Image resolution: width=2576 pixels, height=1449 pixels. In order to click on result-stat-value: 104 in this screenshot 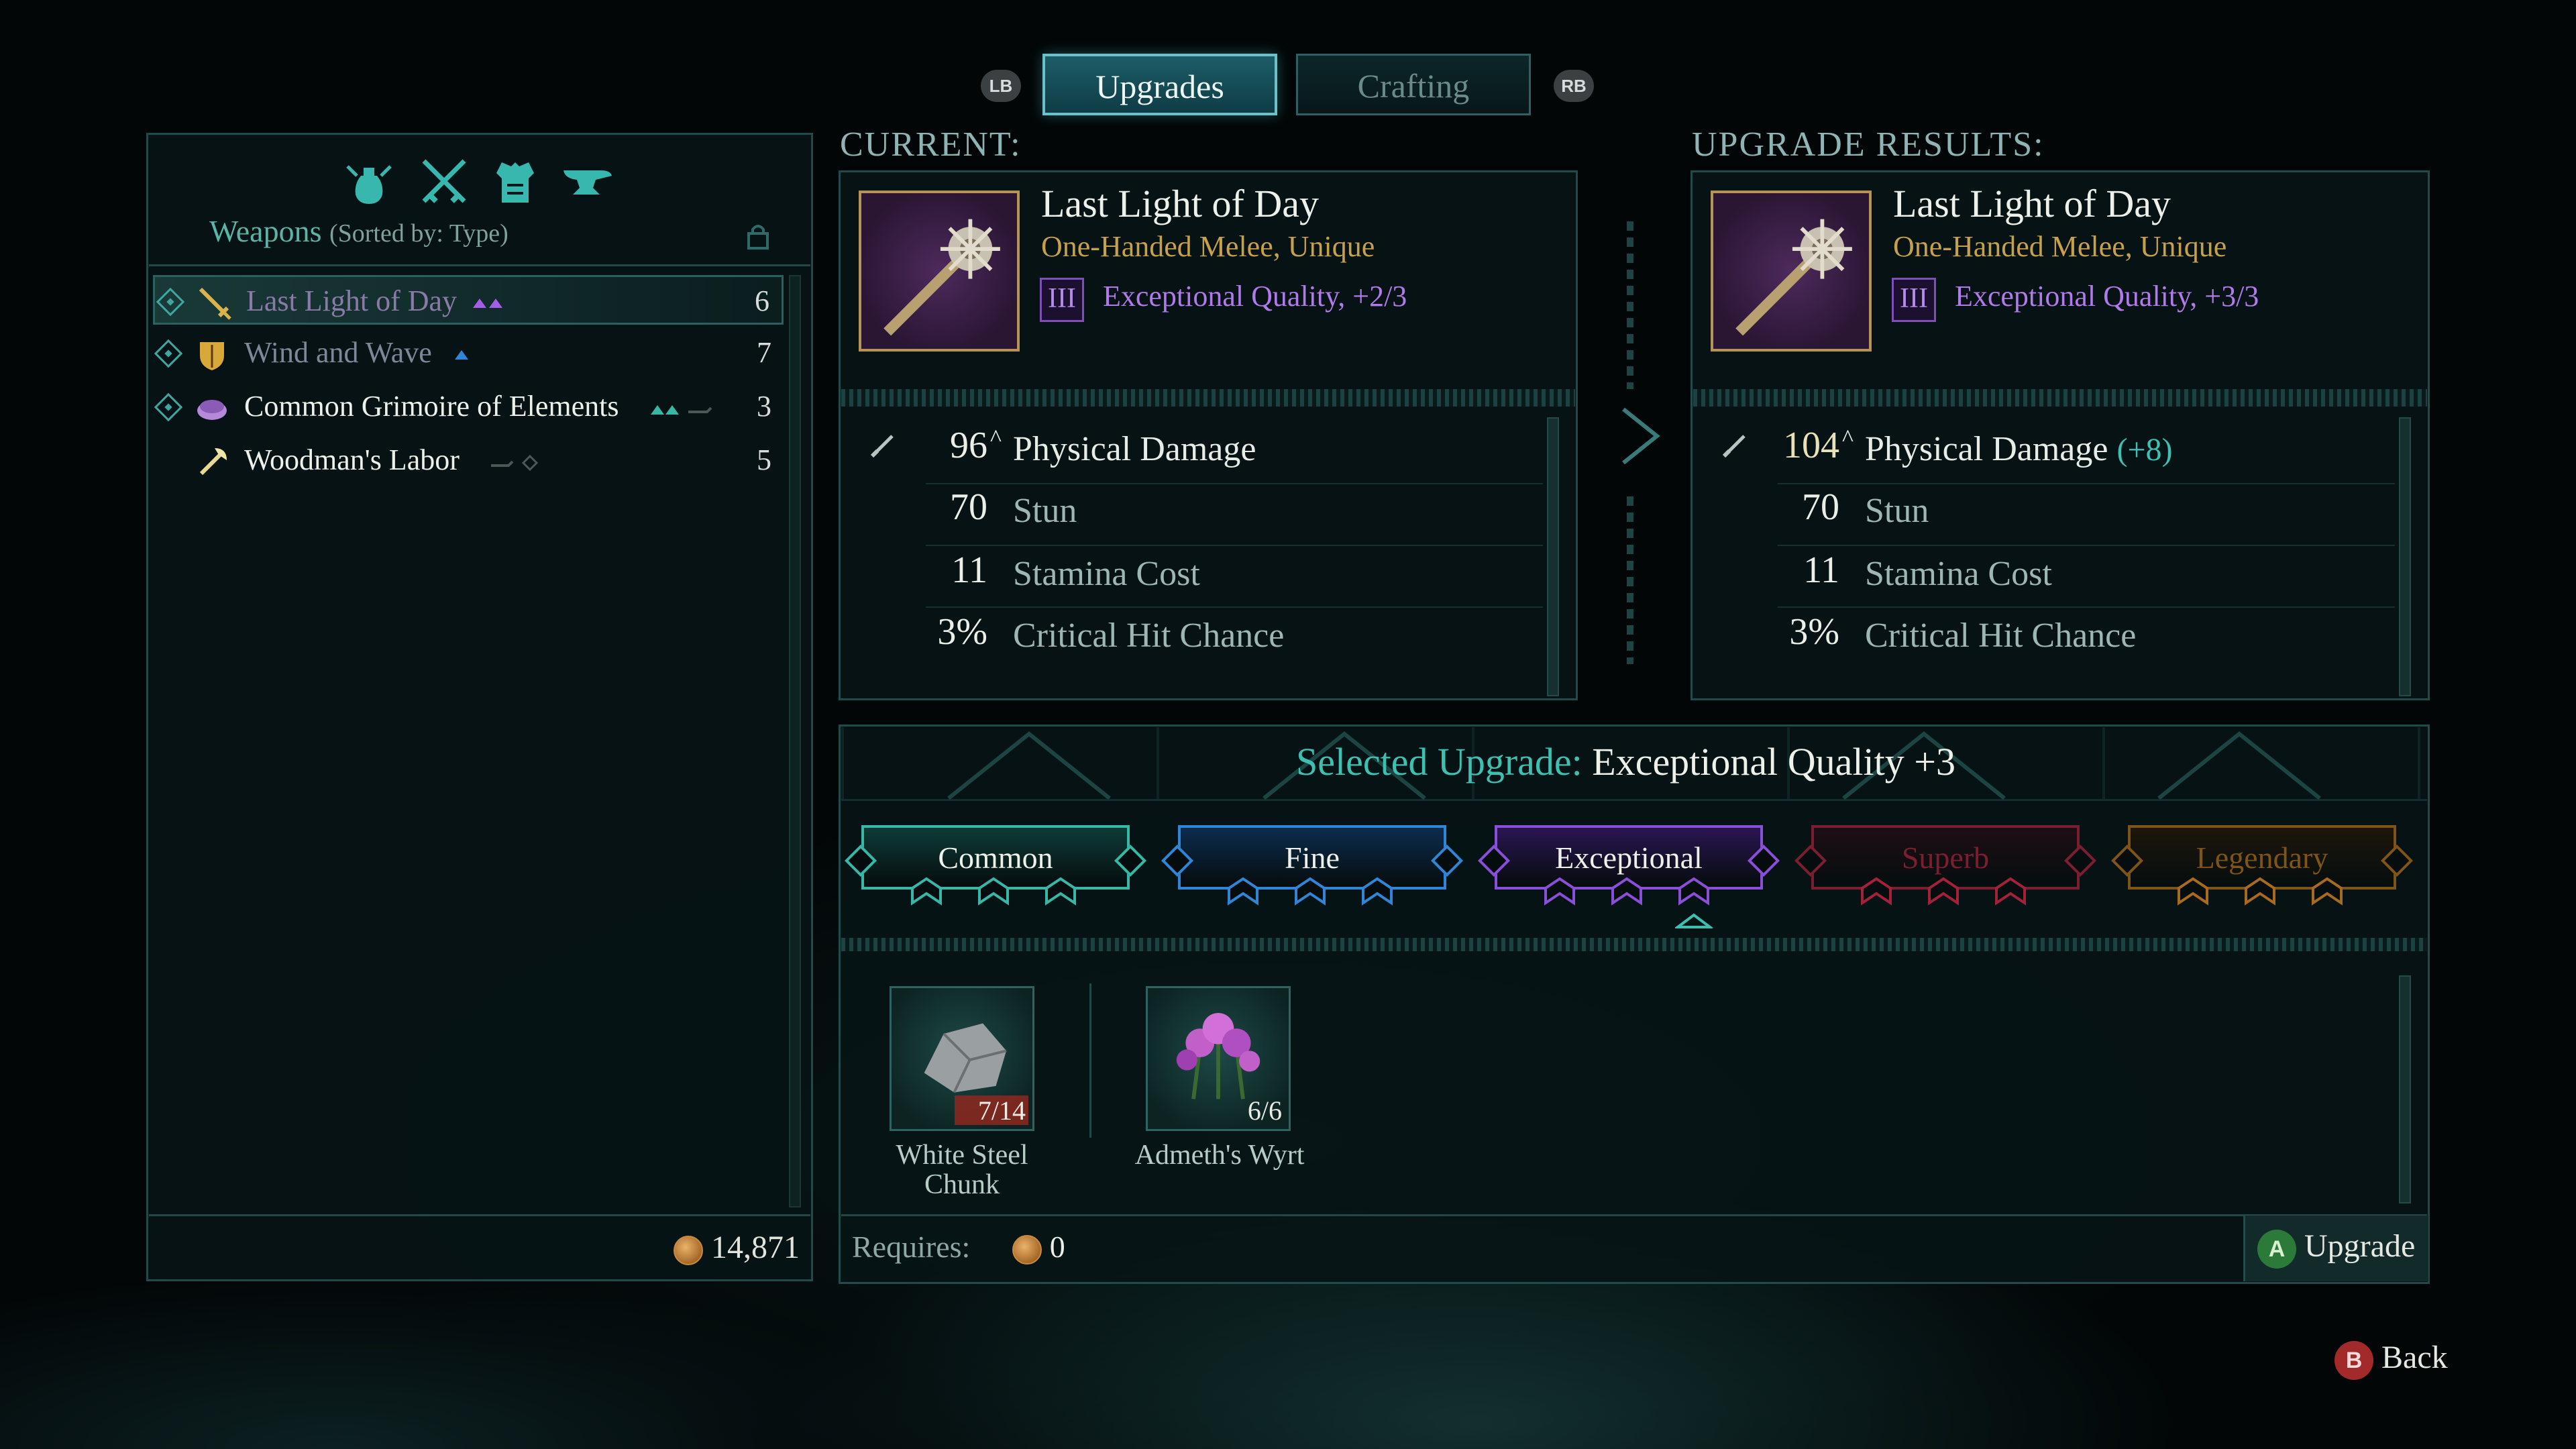, I will do `click(1811, 445)`.